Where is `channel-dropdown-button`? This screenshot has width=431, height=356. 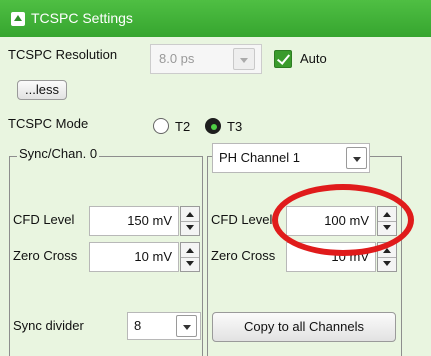 channel-dropdown-button is located at coordinates (356, 158).